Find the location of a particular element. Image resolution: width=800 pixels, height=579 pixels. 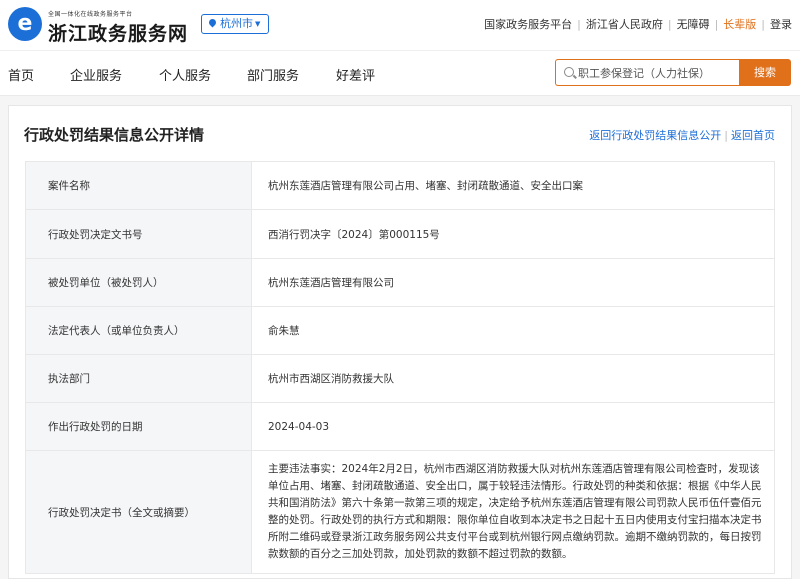

row-label-document-number: 行政处罚决定文书号 is located at coordinates (138, 234).